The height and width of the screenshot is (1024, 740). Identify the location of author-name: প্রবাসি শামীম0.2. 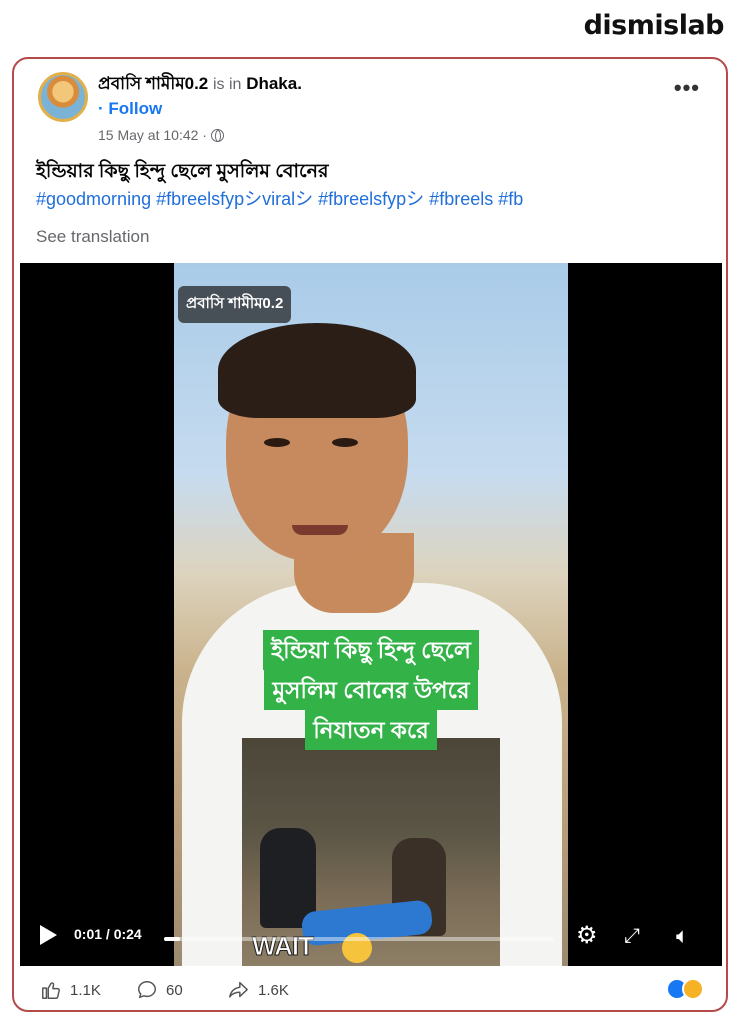
(153, 83).